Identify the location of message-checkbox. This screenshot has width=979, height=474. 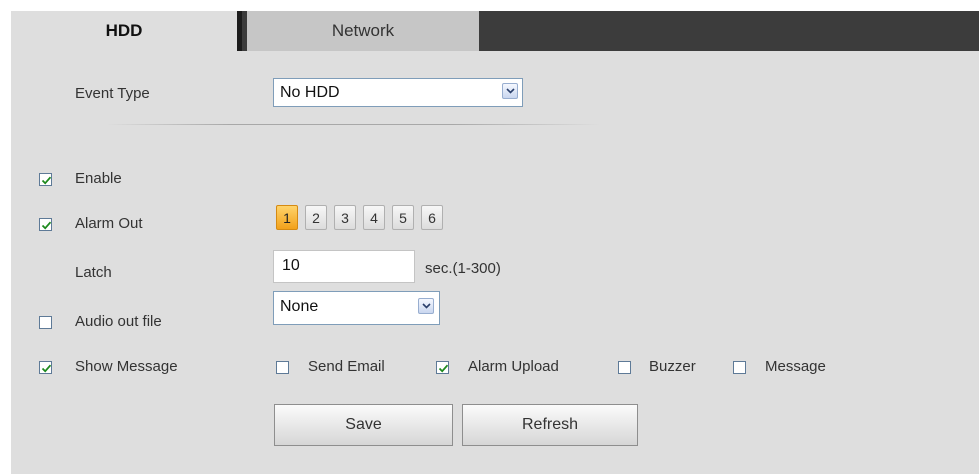
(739, 367).